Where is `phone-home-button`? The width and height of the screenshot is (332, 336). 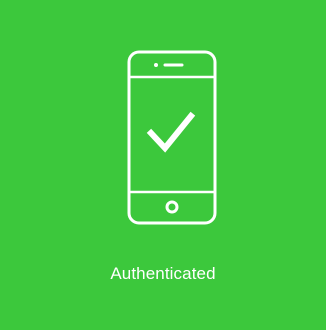 phone-home-button is located at coordinates (172, 207).